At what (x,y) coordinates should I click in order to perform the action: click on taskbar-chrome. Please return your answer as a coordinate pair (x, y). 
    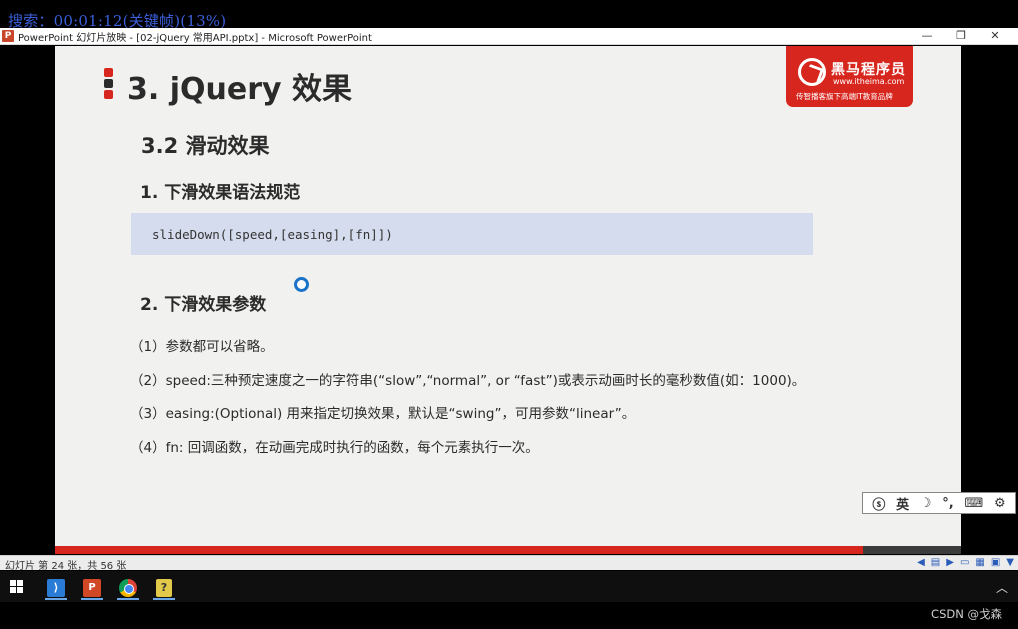
    Looking at the image, I should click on (128, 587).